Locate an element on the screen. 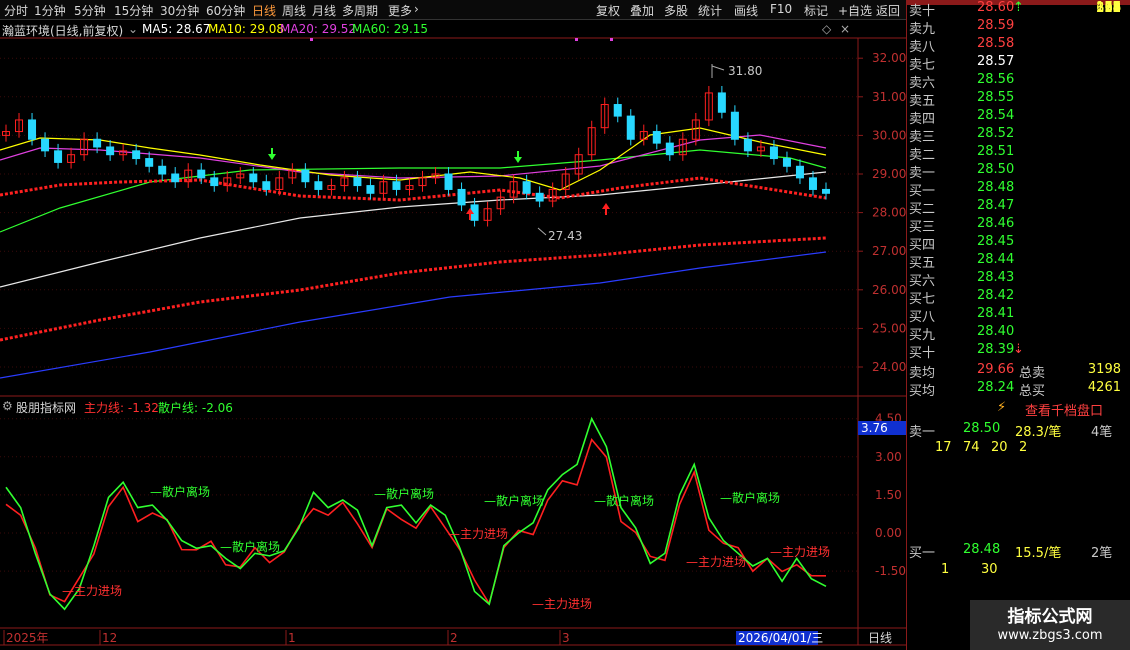 The height and width of the screenshot is (650, 1130). price-tick-label: 31.00 is located at coordinates (889, 97).